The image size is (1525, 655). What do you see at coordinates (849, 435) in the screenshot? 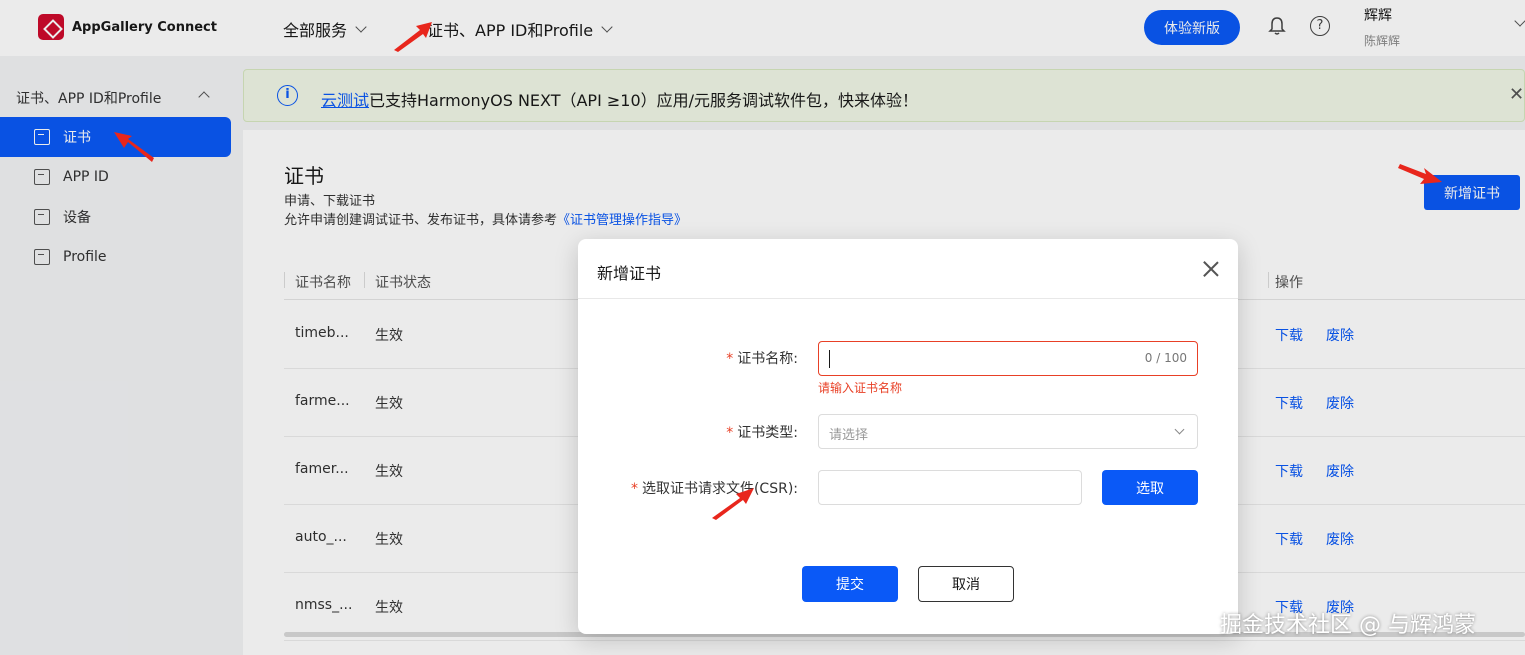
I see `select-placeholder: 请选择` at bounding box center [849, 435].